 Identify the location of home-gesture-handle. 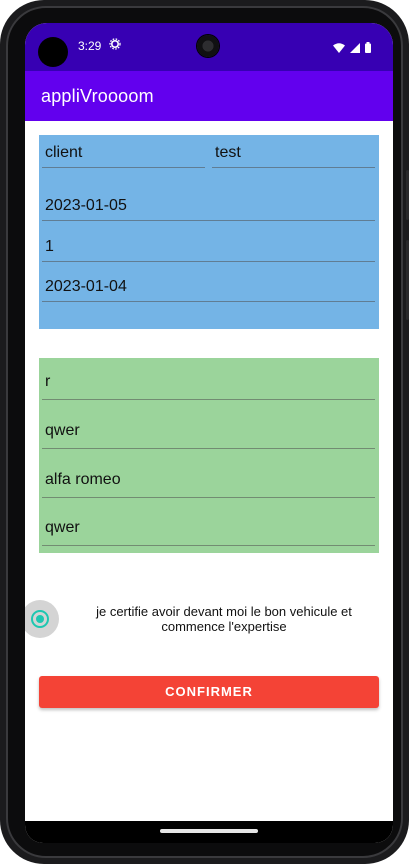
(209, 831).